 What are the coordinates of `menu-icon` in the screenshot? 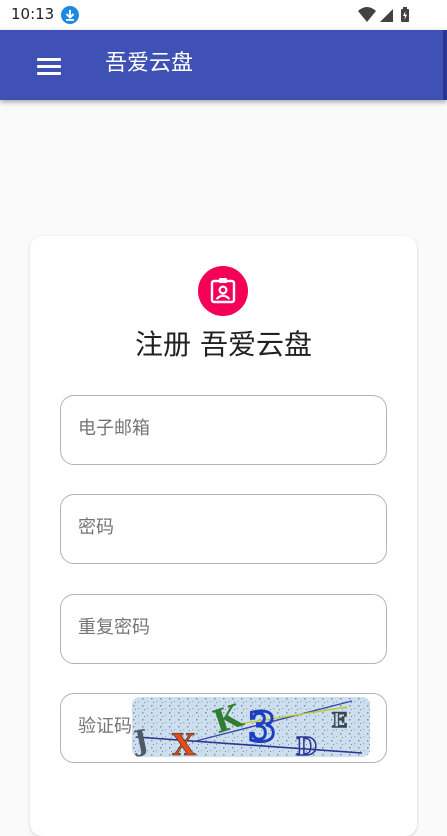 It's located at (50, 66).